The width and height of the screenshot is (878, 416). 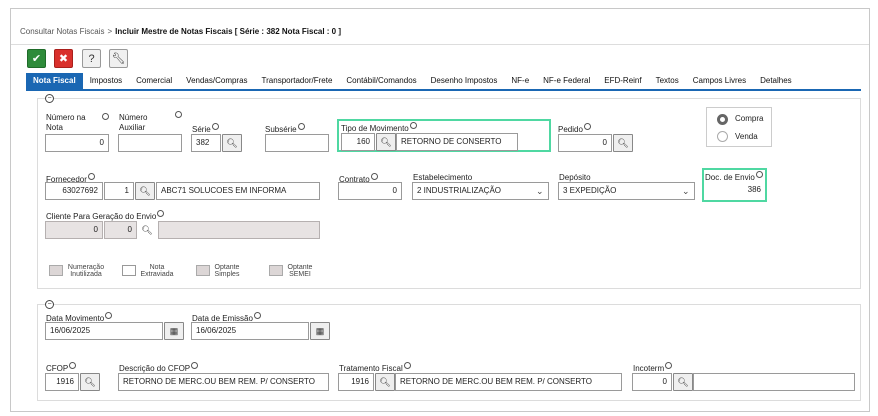 I want to click on checkbox-label: Optante Simples, so click(x=227, y=271).